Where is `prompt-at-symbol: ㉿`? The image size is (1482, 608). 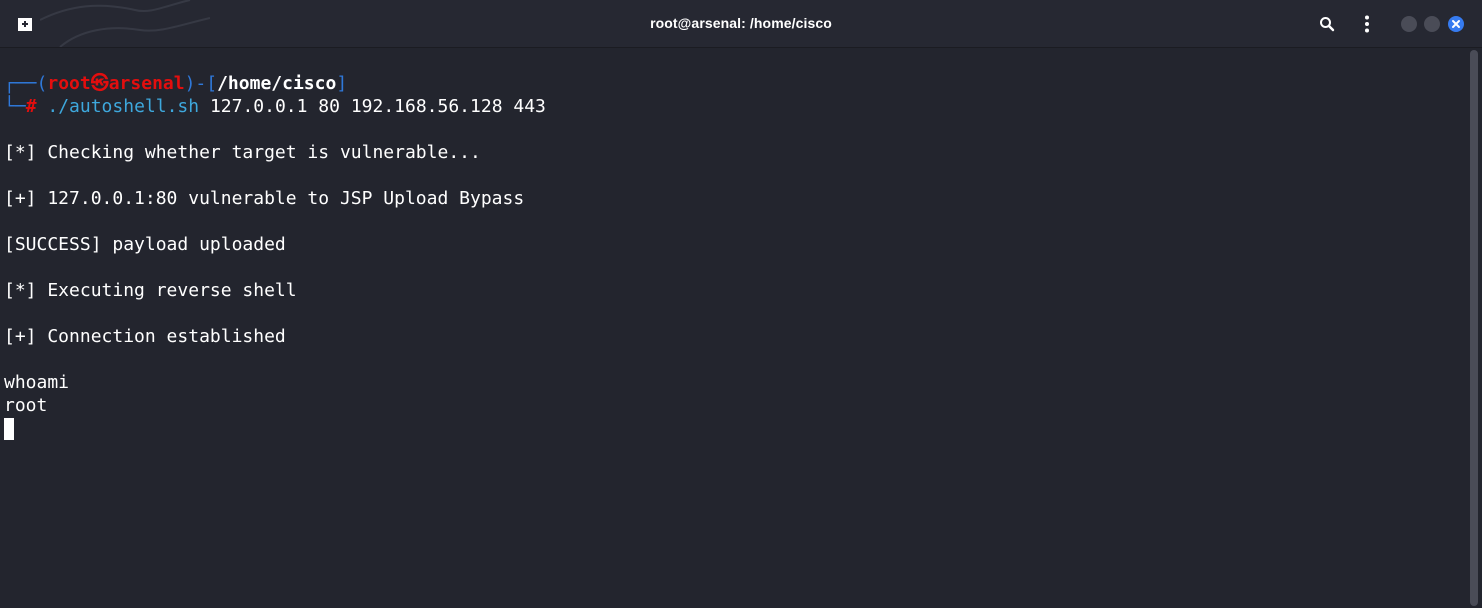
prompt-at-symbol: ㉿ is located at coordinates (99, 83).